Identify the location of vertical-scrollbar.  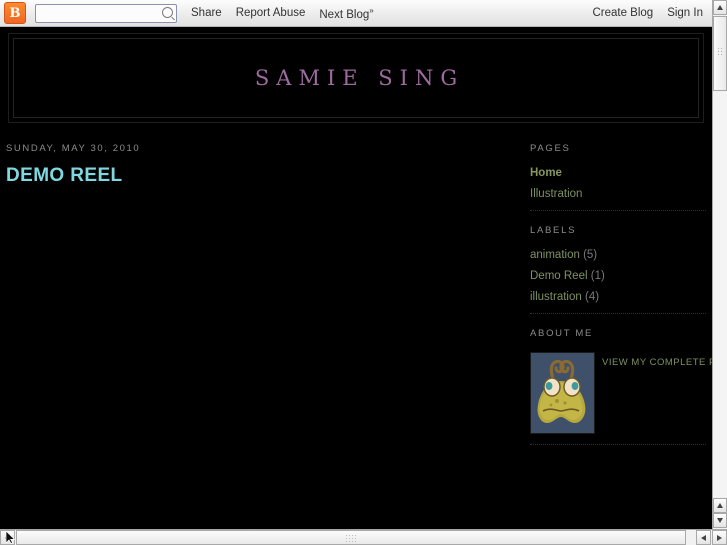
(719, 264).